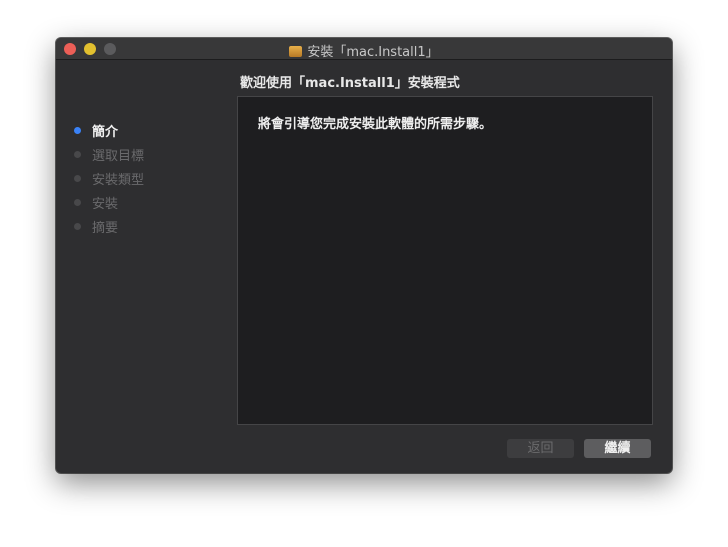  What do you see at coordinates (118, 156) in the screenshot?
I see `step-label: 選取目標` at bounding box center [118, 156].